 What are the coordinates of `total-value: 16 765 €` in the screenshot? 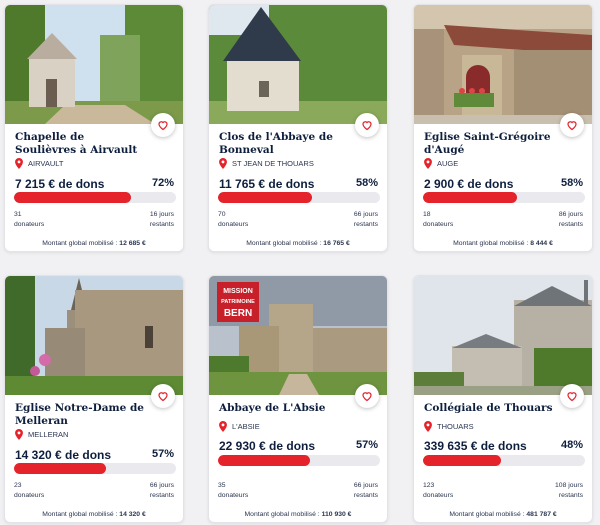 It's located at (336, 243).